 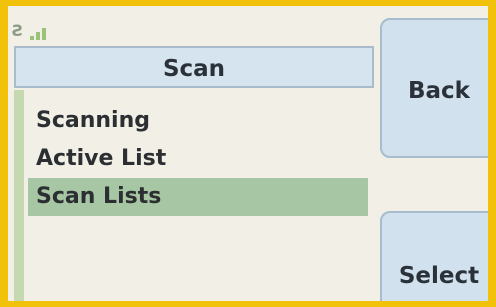 What do you see at coordinates (439, 276) in the screenshot?
I see `select-button-label: Select` at bounding box center [439, 276].